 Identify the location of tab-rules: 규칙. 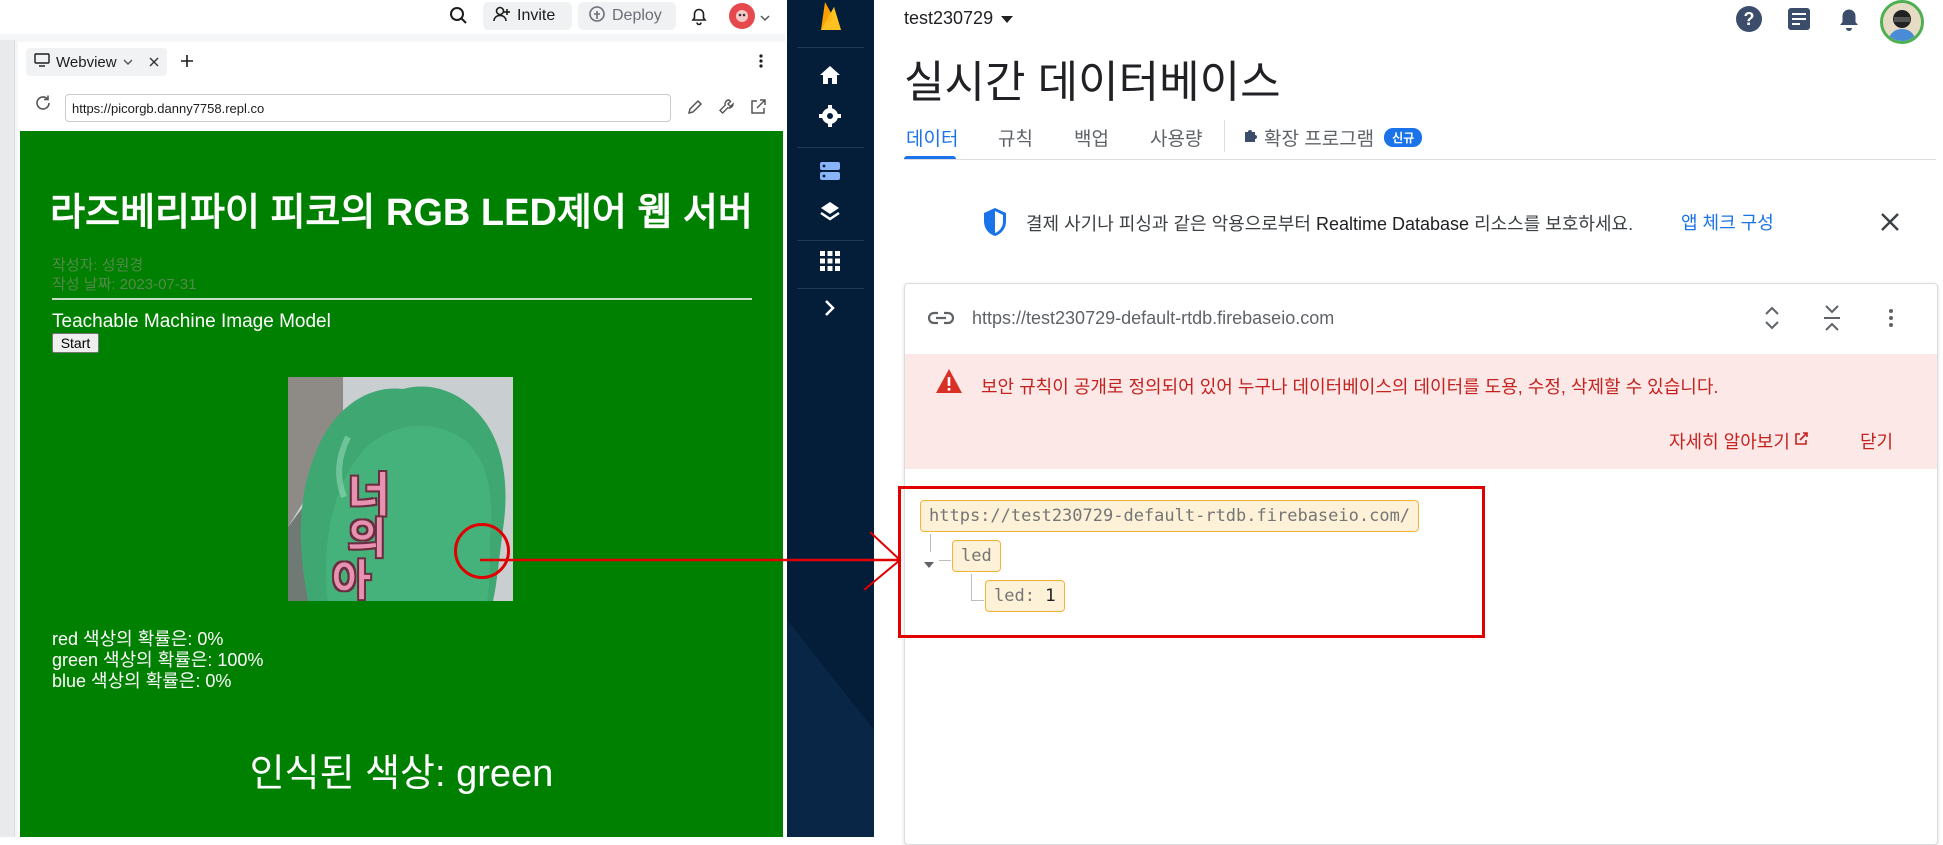
(1015, 137).